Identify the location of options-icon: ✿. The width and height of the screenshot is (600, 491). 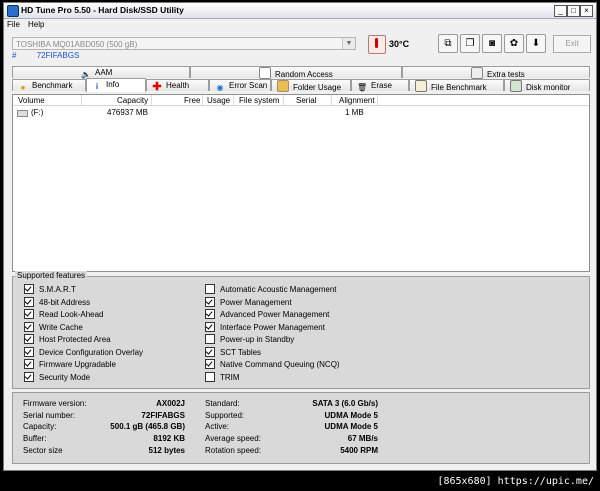
(514, 43).